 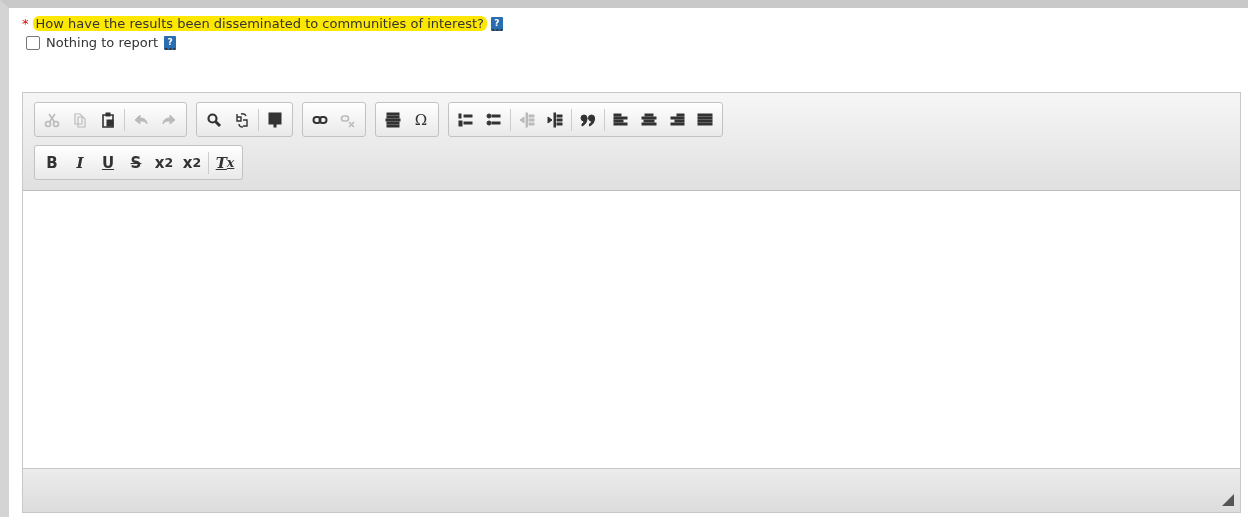 I want to click on format-button: B, so click(x=52, y=162).